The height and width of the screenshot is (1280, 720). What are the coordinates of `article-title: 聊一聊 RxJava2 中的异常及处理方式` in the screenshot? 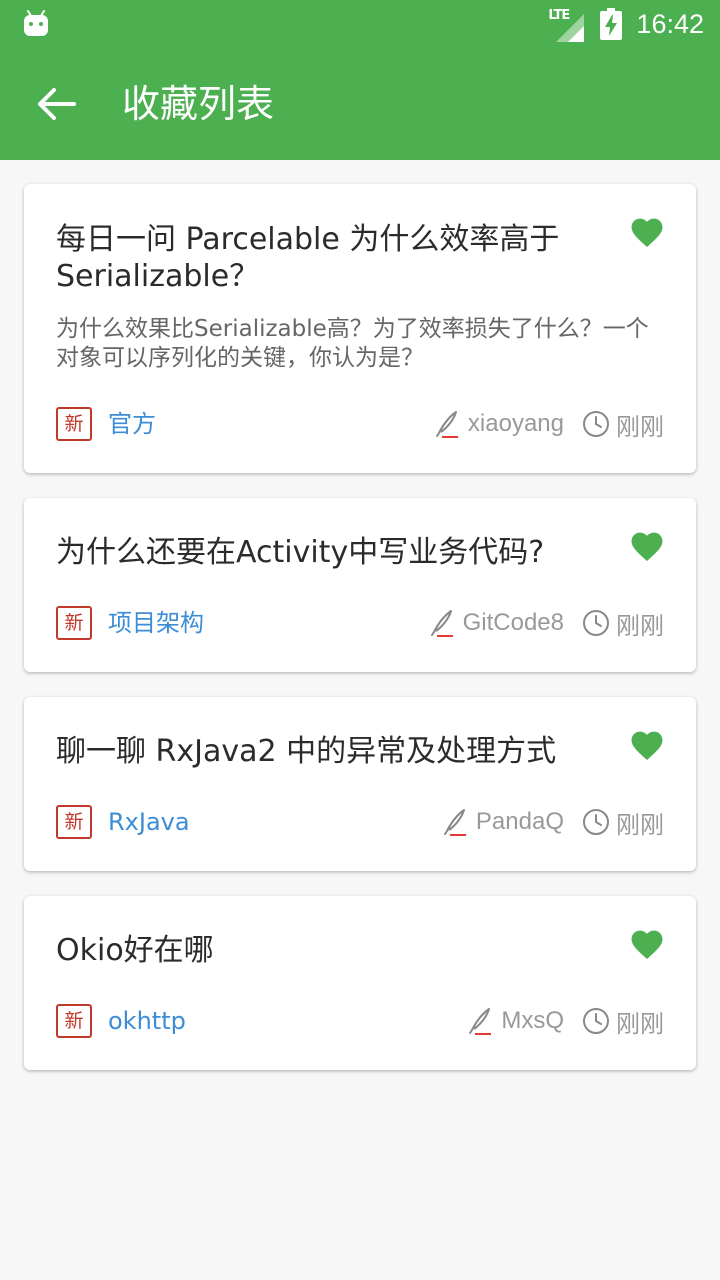 It's located at (306, 751).